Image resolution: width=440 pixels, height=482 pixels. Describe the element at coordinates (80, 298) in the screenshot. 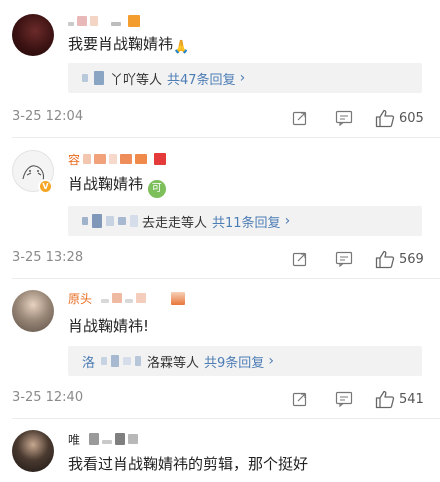

I see `username-text: 原头` at that location.